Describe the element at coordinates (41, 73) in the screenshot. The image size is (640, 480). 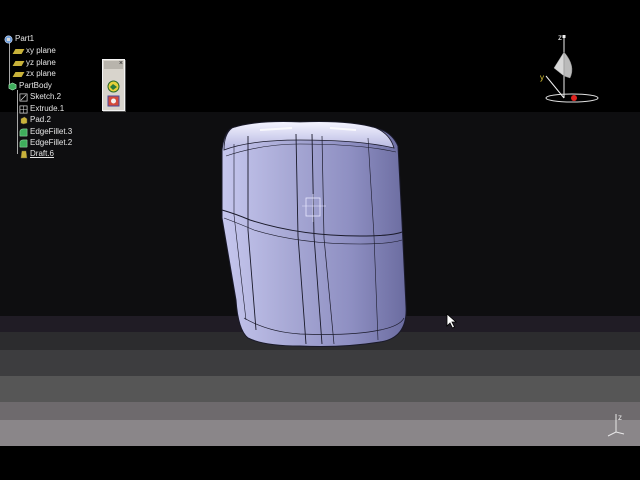
I see `tree-item-label: zx plane` at that location.